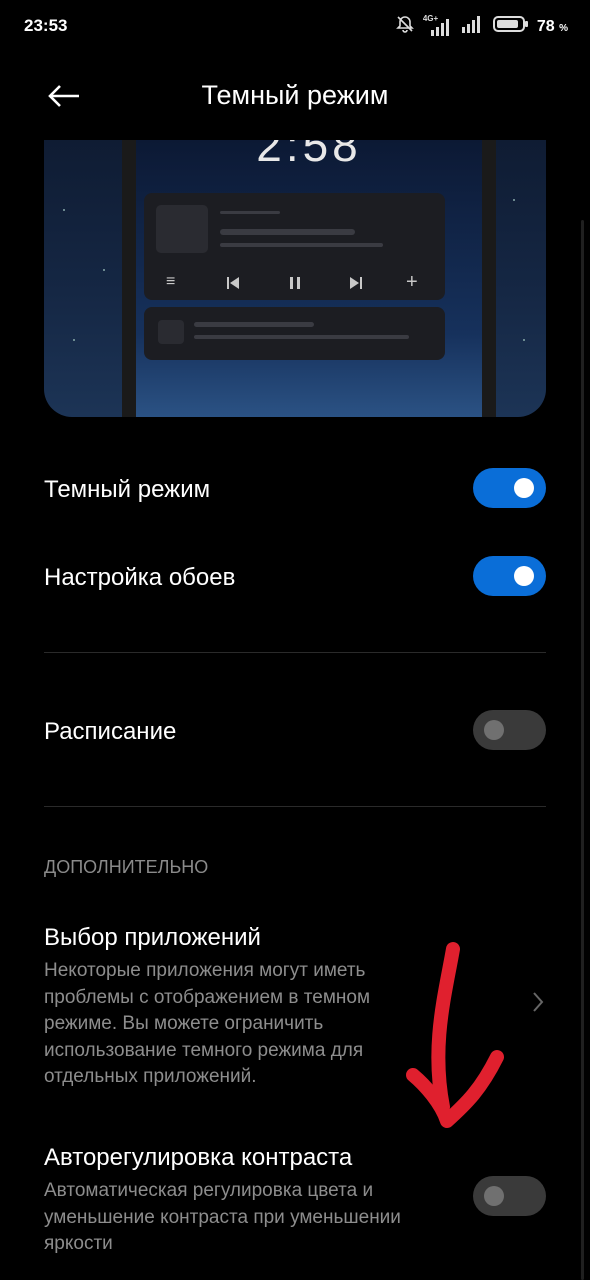  I want to click on dark-mode-row: Темный режим, so click(295, 490).